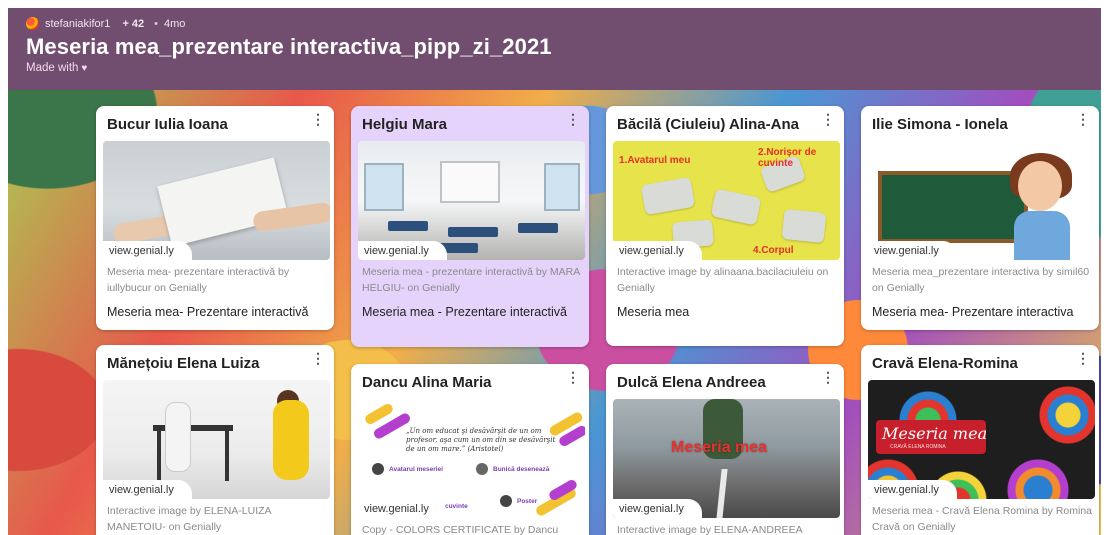 Image resolution: width=1110 pixels, height=535 pixels. I want to click on collection-meta: stefaniakifor1 + 42 • 4mo, so click(105, 23).